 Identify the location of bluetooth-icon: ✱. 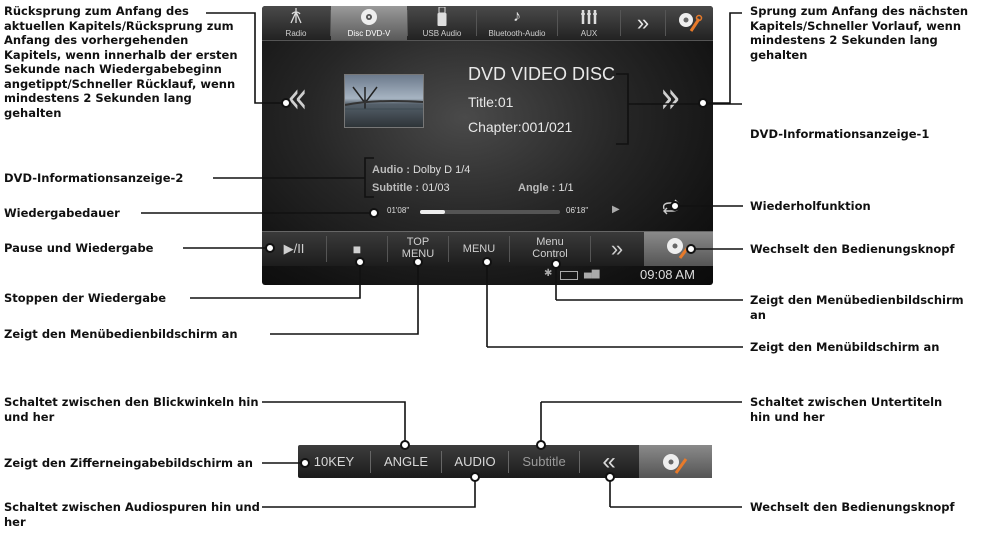
(548, 273).